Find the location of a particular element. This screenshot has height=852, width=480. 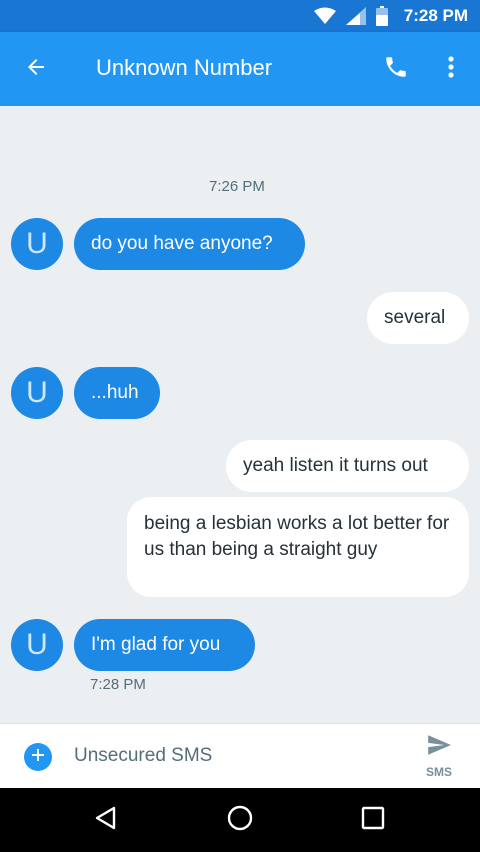

navigation-bar is located at coordinates (240, 820).